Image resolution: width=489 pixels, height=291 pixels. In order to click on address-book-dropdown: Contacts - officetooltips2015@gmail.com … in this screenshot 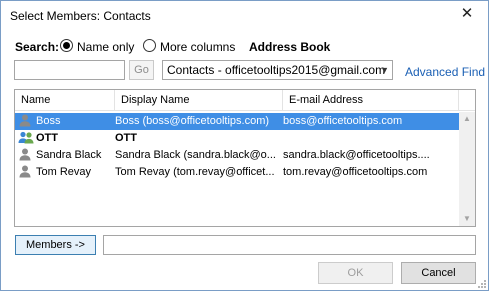, I will do `click(277, 70)`.